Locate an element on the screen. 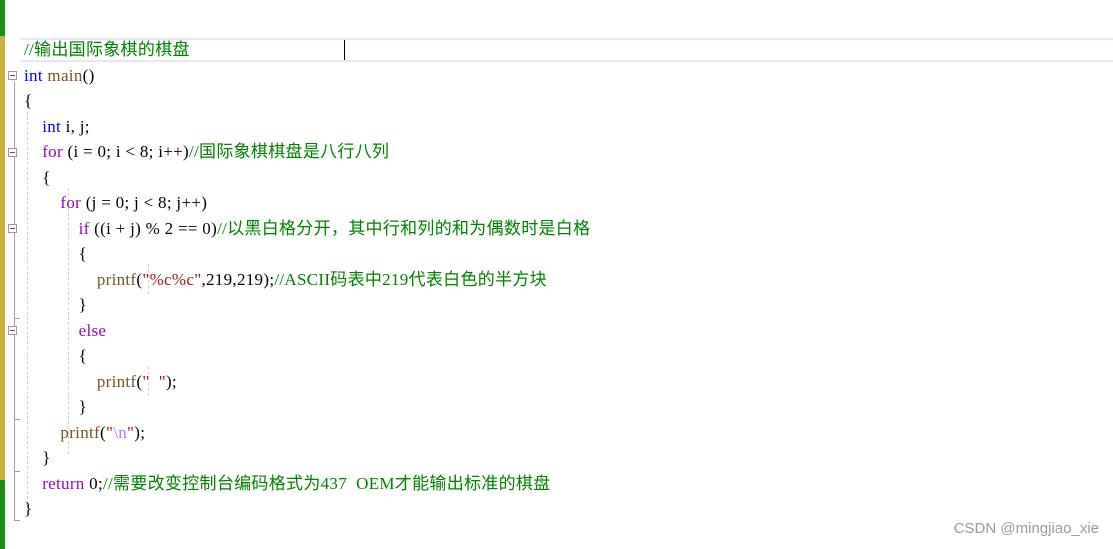 The width and height of the screenshot is (1113, 549). code-line: return 0;//需要改变控制台编码格式为437 OEM才能输出标准的棋盘 is located at coordinates (287, 483).